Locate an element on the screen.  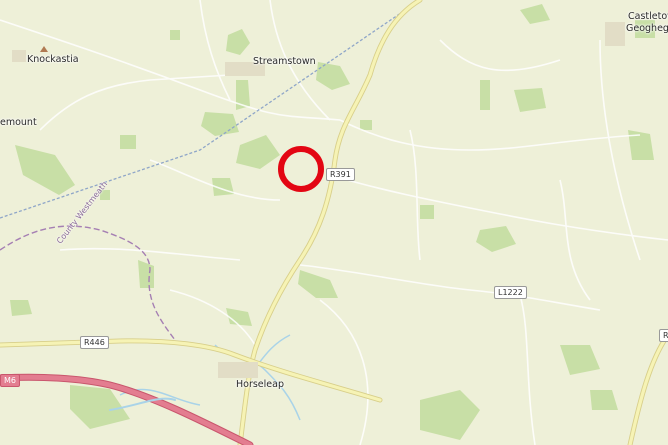
location-marker-circle is located at coordinates (301, 169).